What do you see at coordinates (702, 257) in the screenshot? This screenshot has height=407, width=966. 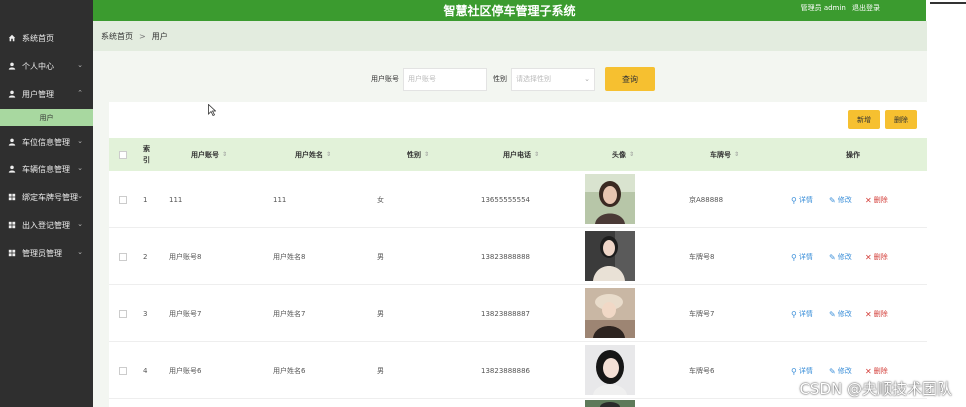 I see `cell-plate: 车牌号8` at bounding box center [702, 257].